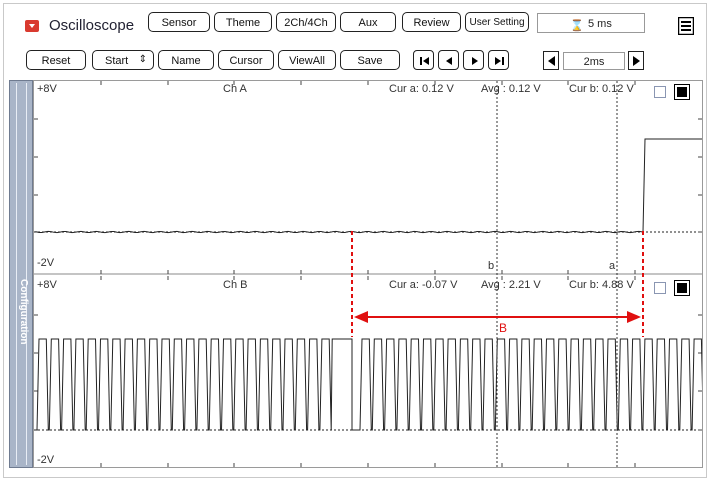 The image size is (712, 483). Describe the element at coordinates (473, 60) in the screenshot. I see `next-frame-button` at that location.